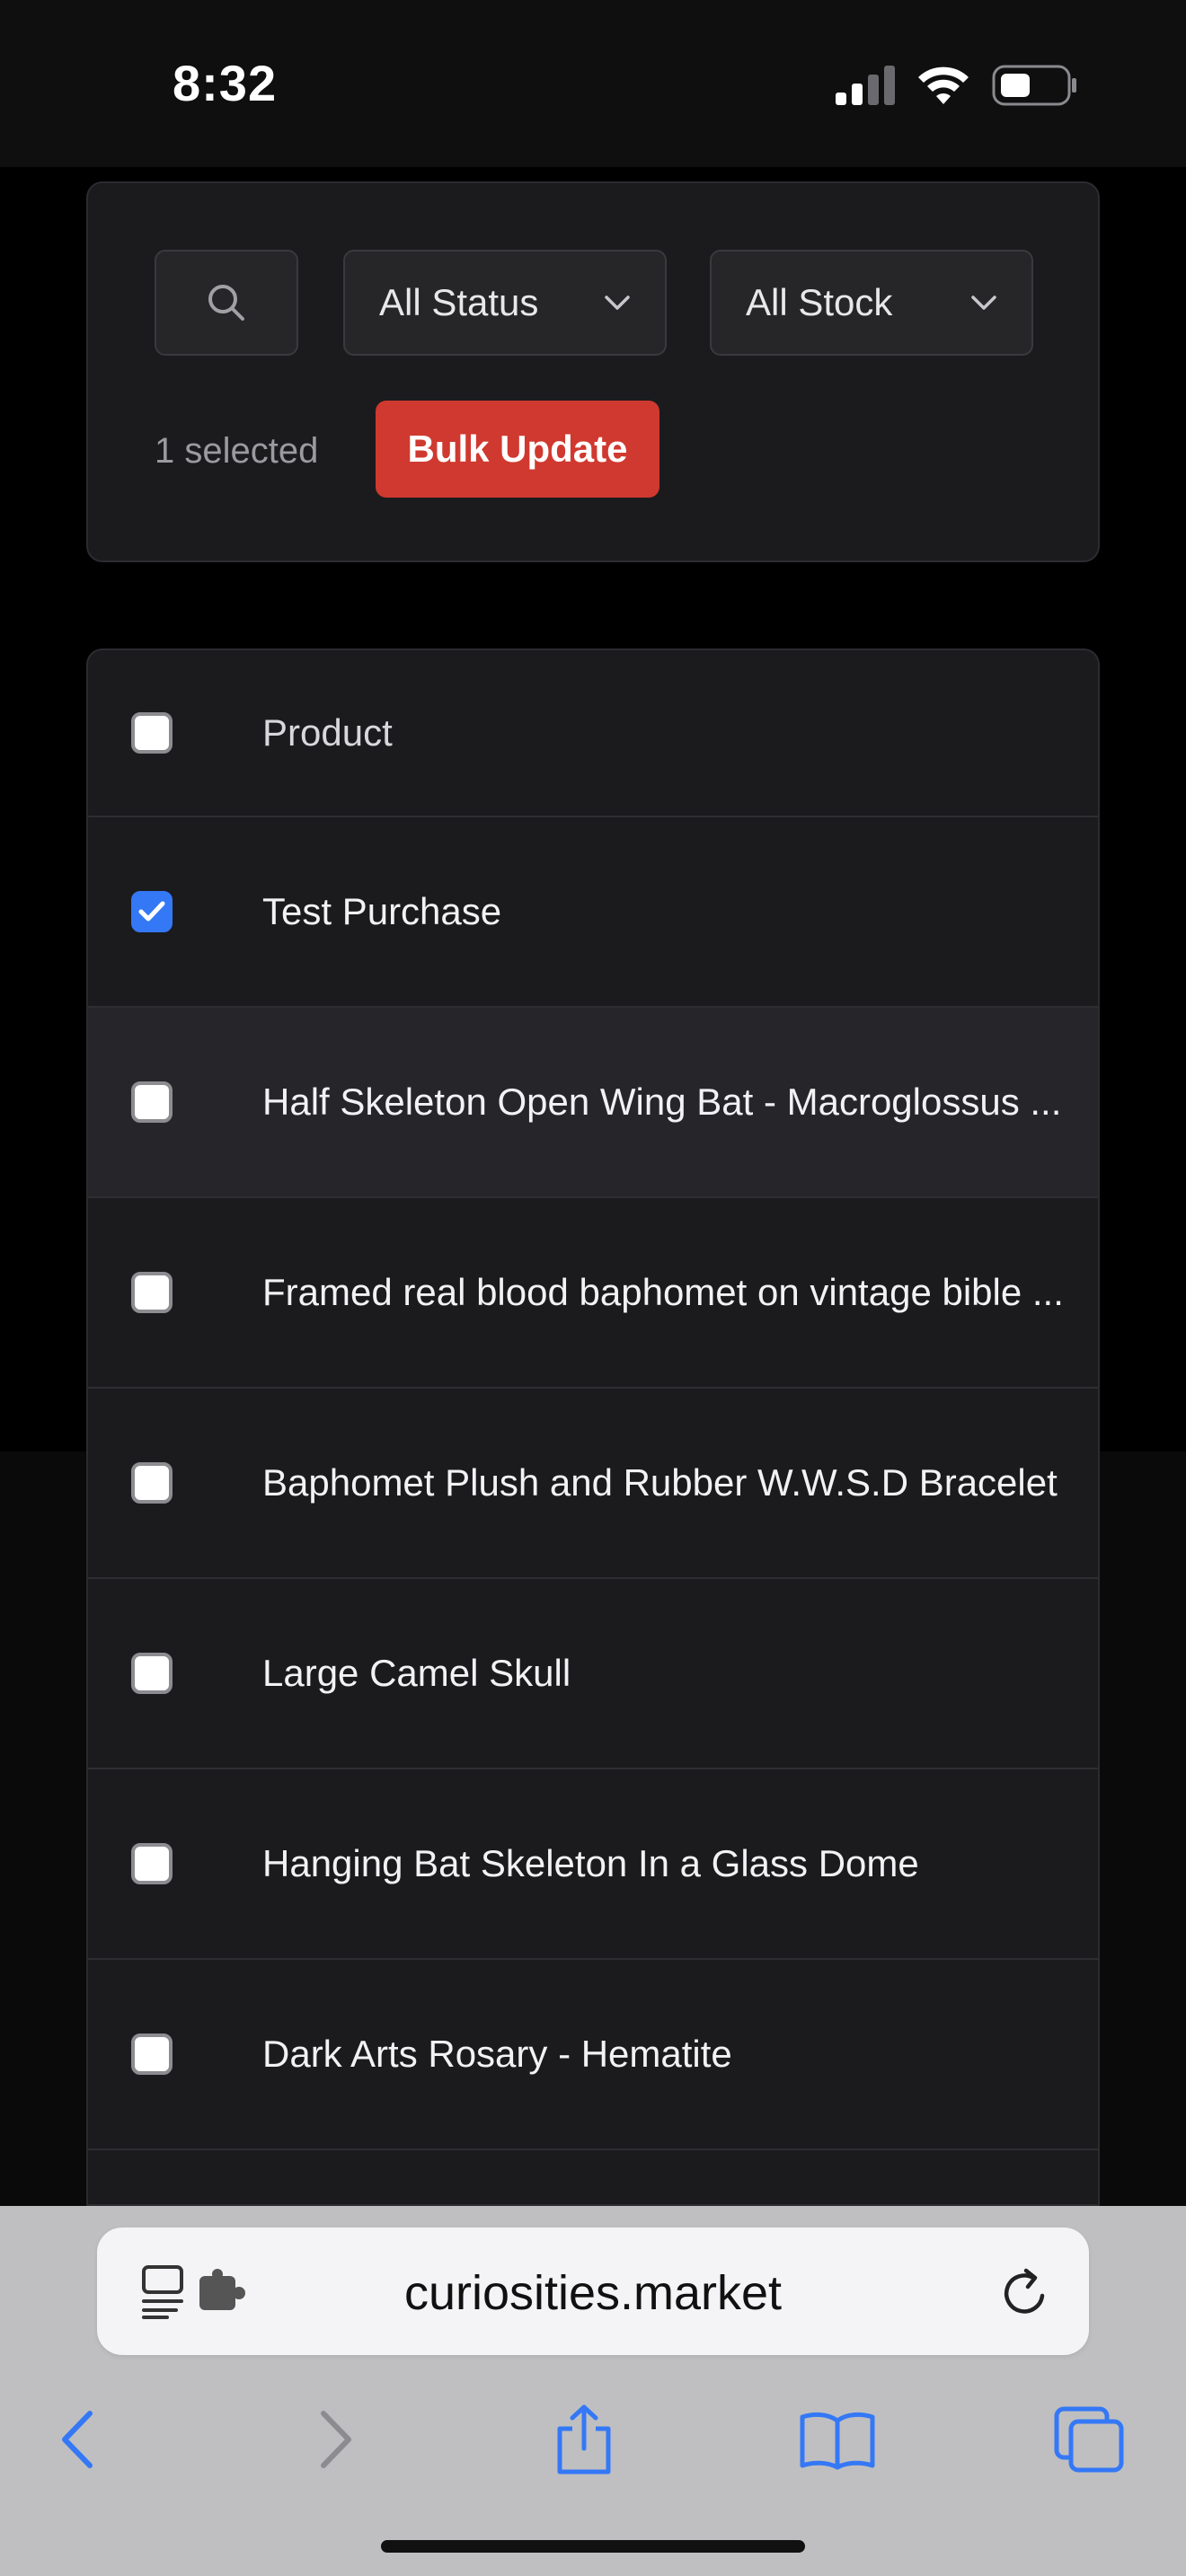 This screenshot has height=2576, width=1186. What do you see at coordinates (382, 911) in the screenshot?
I see `product-name: Test Purchase` at bounding box center [382, 911].